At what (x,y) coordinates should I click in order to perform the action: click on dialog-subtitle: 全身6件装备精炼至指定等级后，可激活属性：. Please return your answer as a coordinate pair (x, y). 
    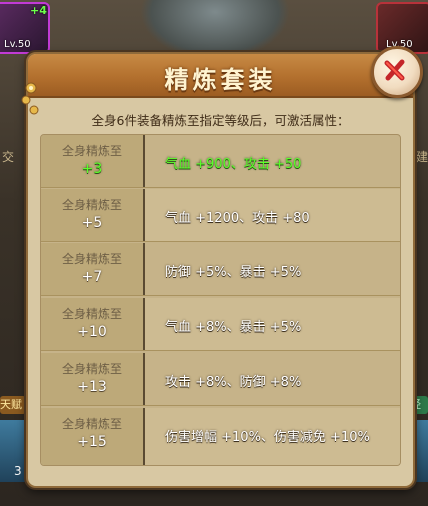
    Looking at the image, I should click on (220, 120).